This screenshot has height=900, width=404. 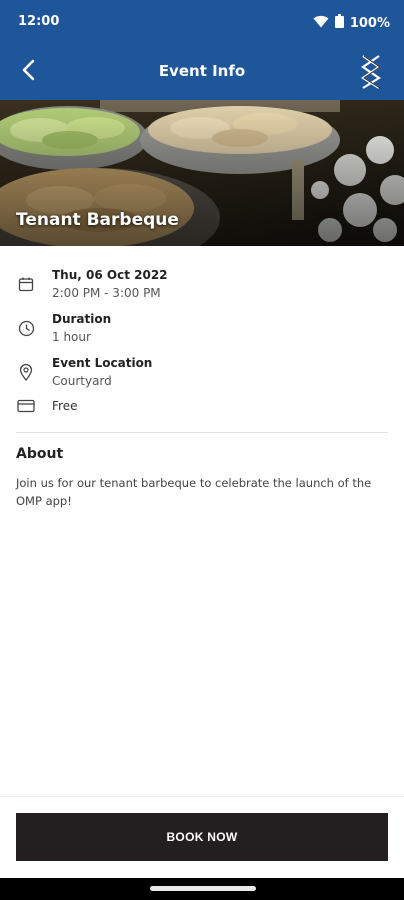 What do you see at coordinates (202, 432) in the screenshot?
I see `divider` at bounding box center [202, 432].